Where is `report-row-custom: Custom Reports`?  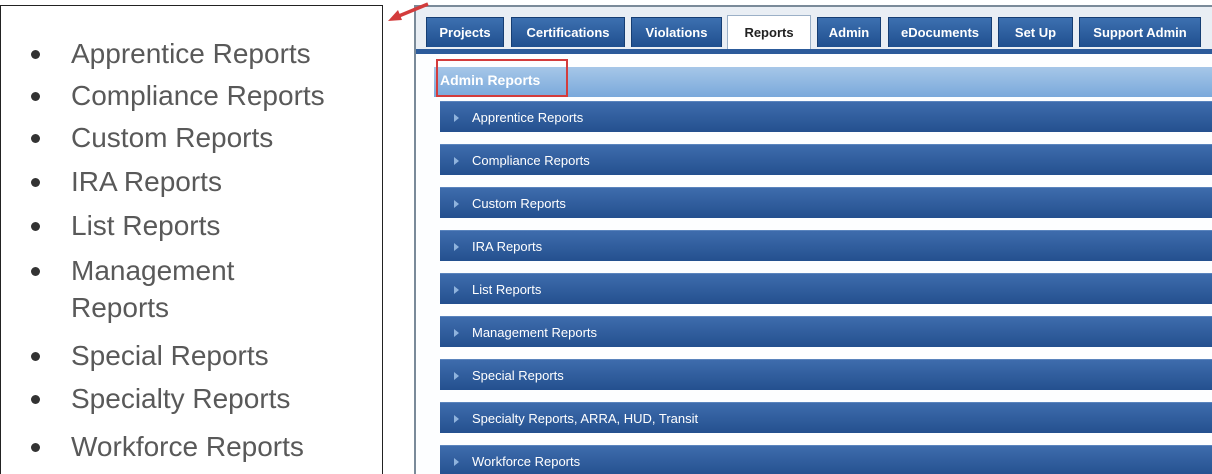 report-row-custom: Custom Reports is located at coordinates (826, 202).